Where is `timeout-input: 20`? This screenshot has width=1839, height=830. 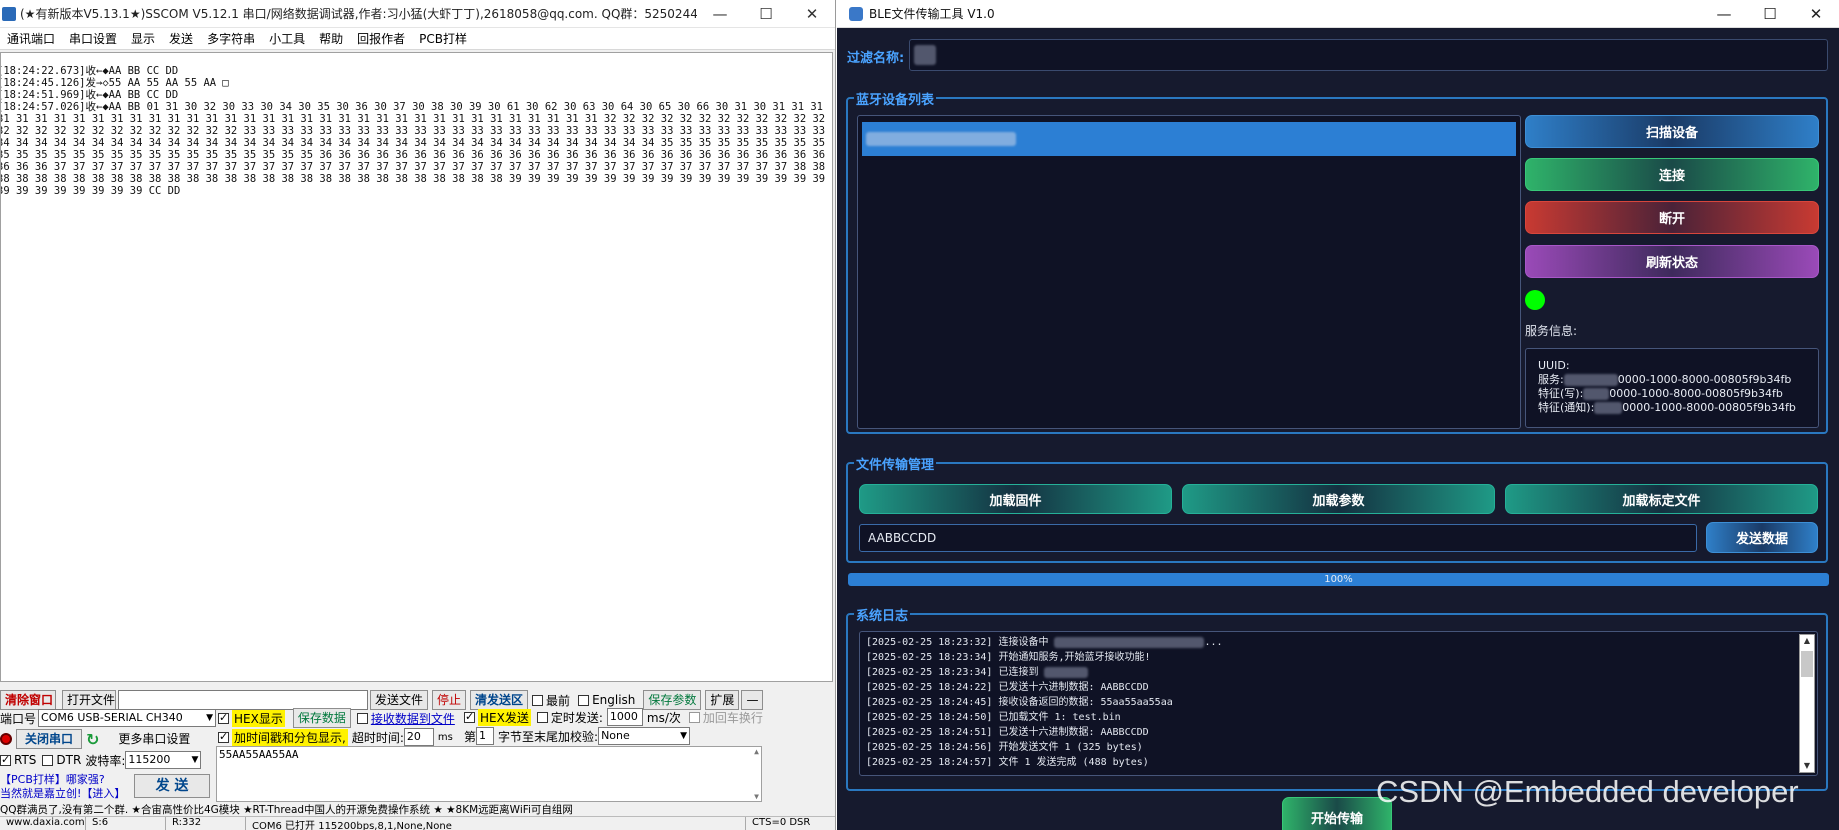 timeout-input: 20 is located at coordinates (418, 737).